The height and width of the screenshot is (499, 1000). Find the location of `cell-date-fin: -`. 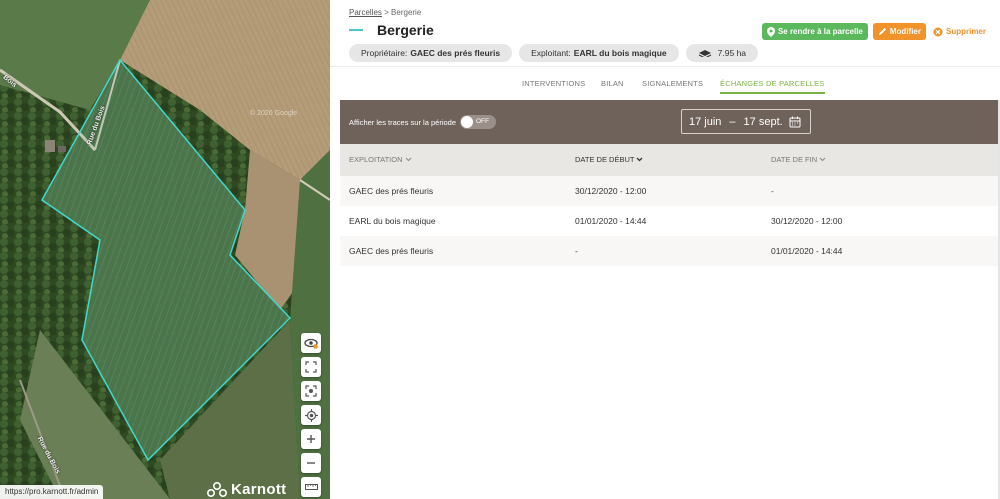

cell-date-fin: - is located at coordinates (772, 191).